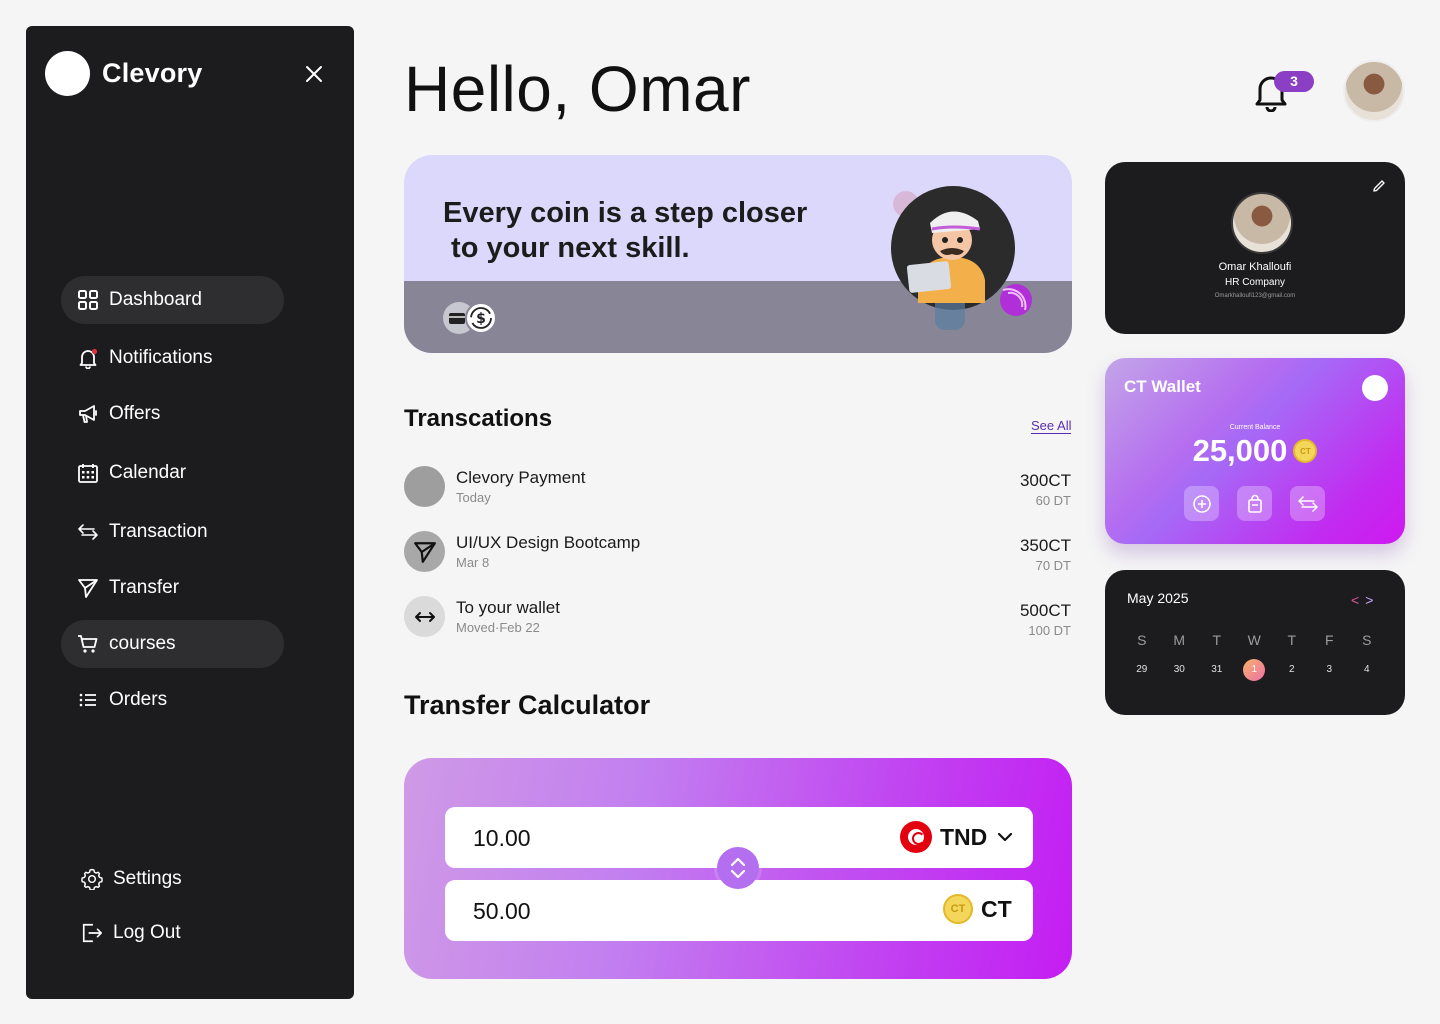  I want to click on cart-icon, so click(88, 644).